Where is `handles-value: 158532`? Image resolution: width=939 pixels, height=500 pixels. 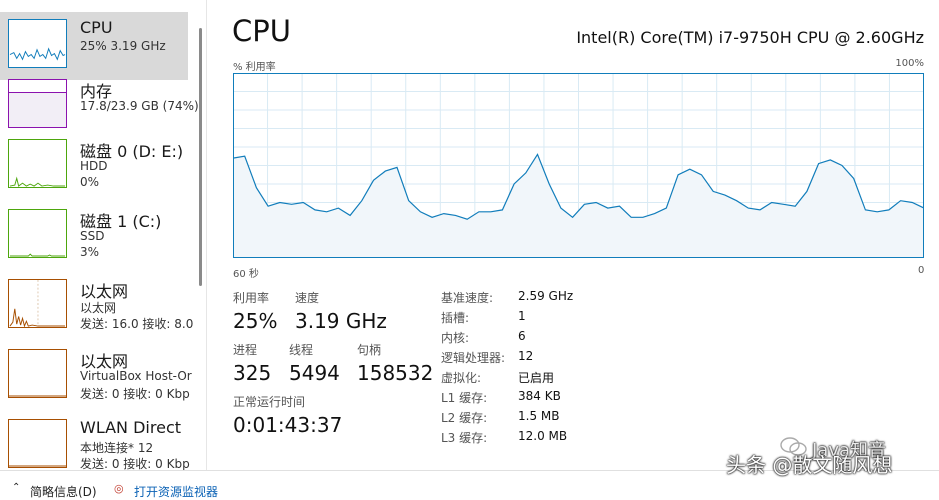
handles-value: 158532 is located at coordinates (395, 373).